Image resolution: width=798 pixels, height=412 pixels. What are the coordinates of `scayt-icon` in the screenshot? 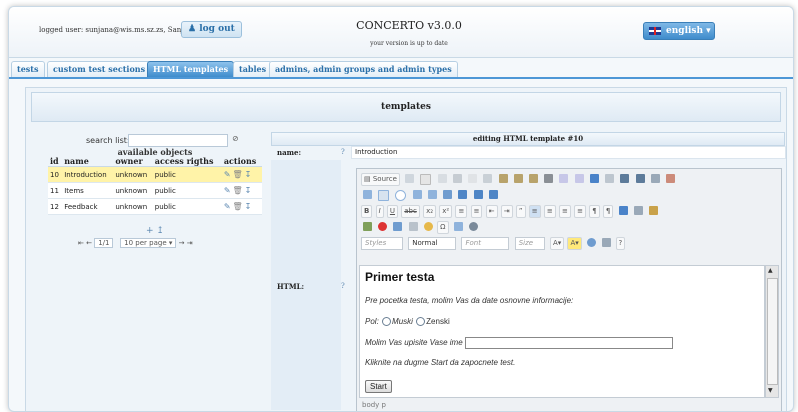 It's located at (579, 178).